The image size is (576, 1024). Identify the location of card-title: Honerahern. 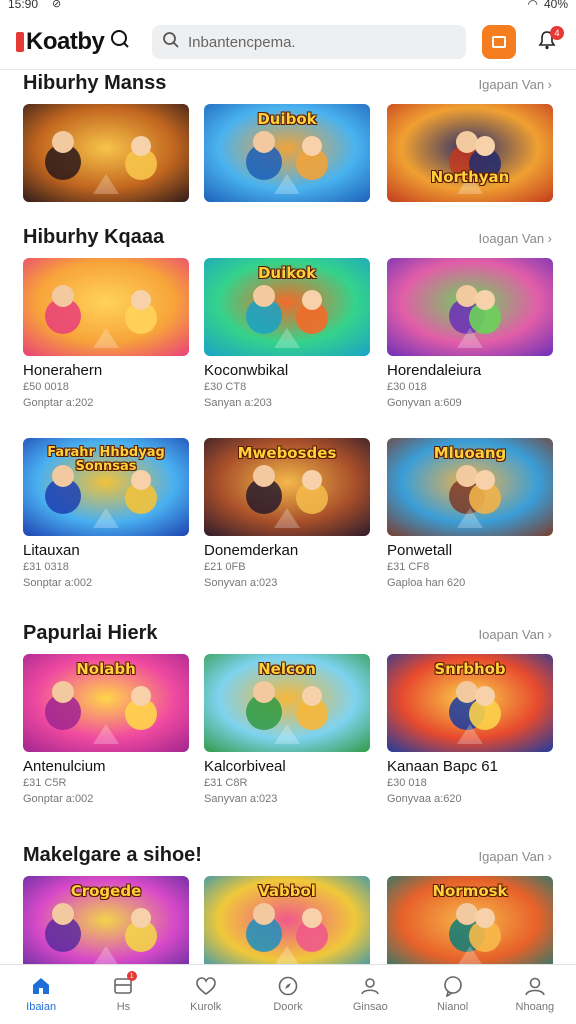
(106, 370).